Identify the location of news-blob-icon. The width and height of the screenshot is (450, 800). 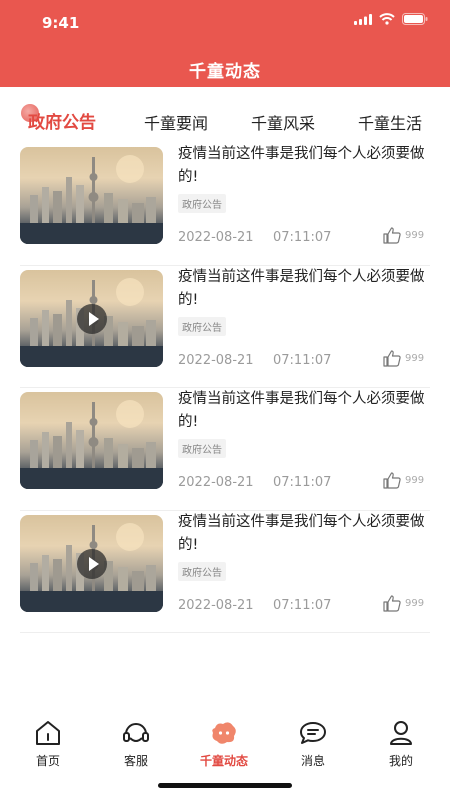
(224, 733).